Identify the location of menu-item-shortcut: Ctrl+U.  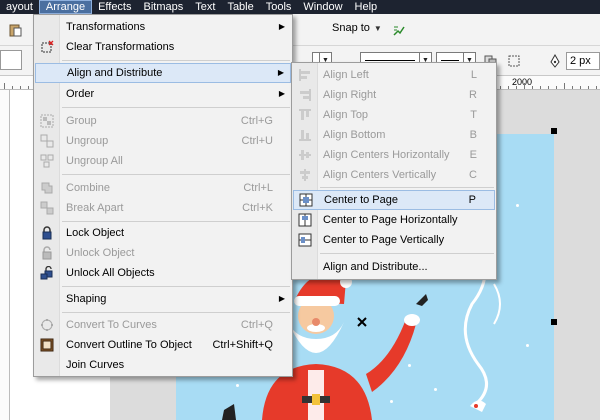
(257, 141).